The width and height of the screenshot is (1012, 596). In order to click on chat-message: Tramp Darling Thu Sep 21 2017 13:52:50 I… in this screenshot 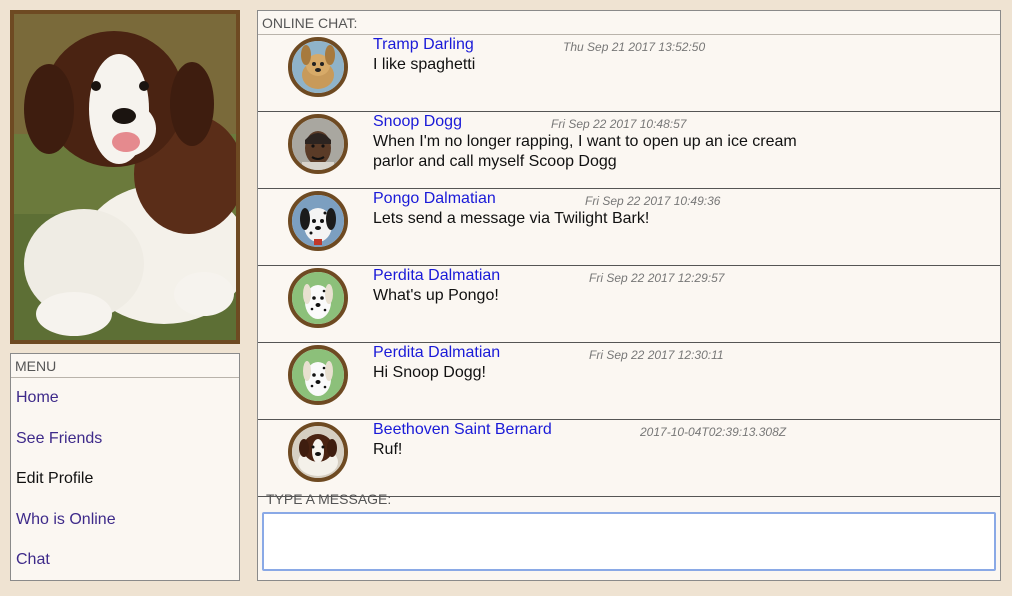, I will do `click(629, 73)`.